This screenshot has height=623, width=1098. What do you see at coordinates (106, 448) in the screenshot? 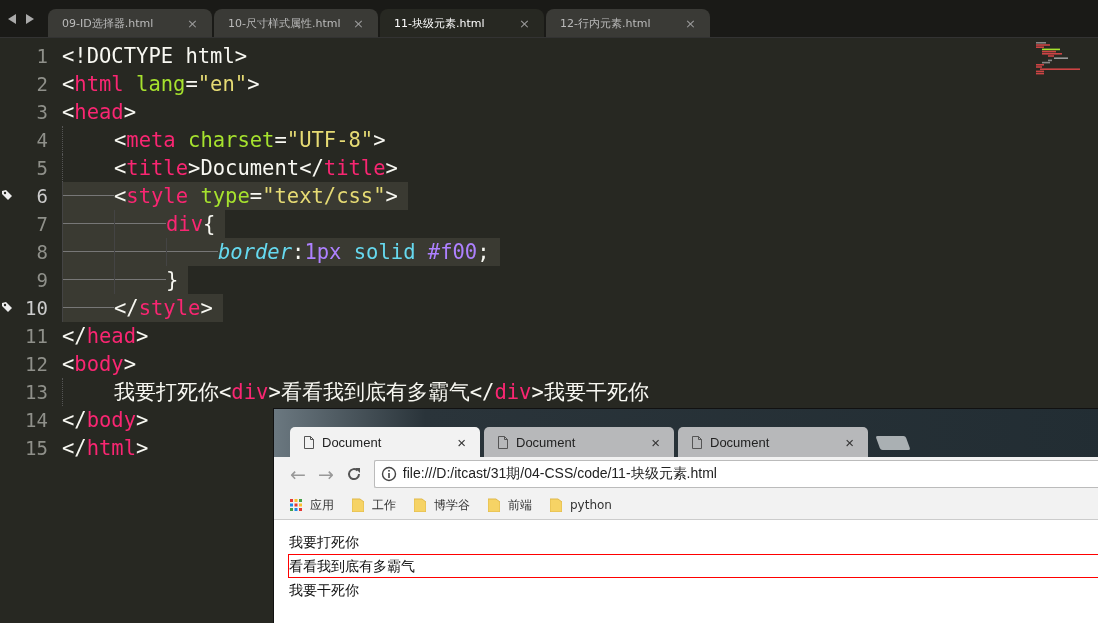
I see `code-line: </html>` at bounding box center [106, 448].